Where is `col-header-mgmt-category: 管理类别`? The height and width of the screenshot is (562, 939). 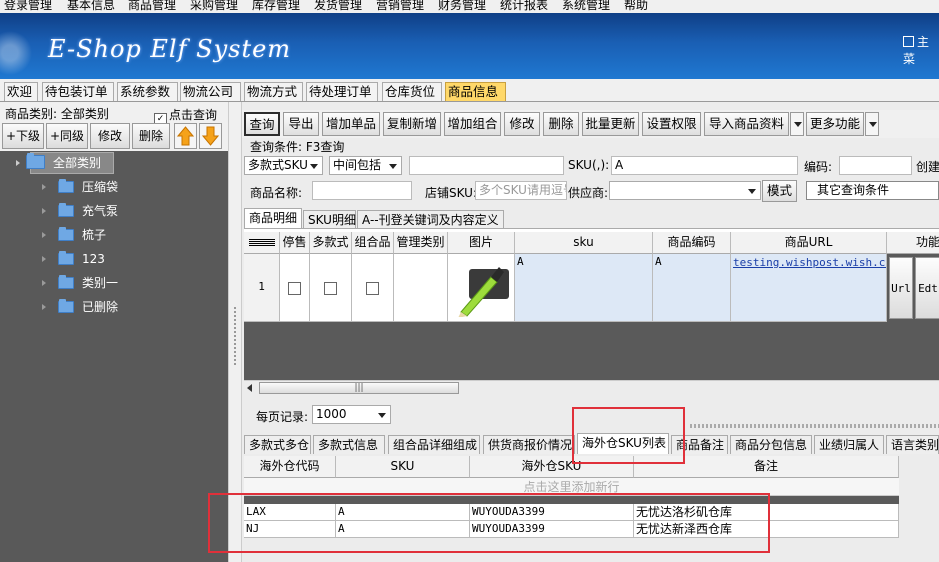 col-header-mgmt-category: 管理类别 is located at coordinates (421, 243).